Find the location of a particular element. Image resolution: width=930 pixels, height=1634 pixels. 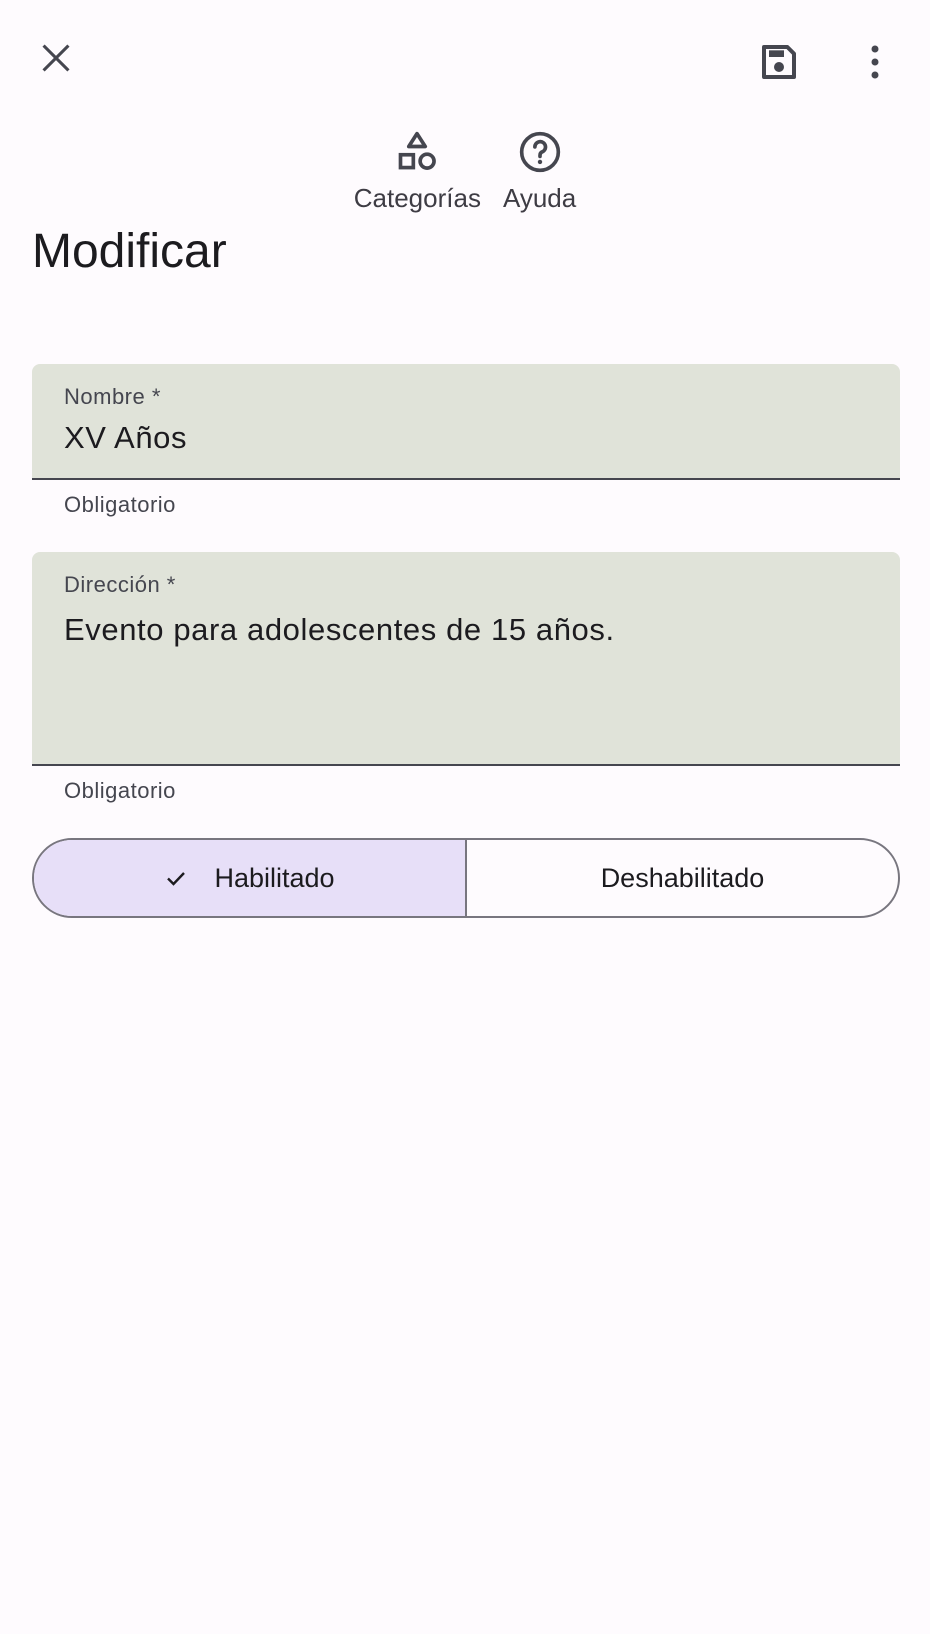

segment-enabled: Habilitado is located at coordinates (250, 878).